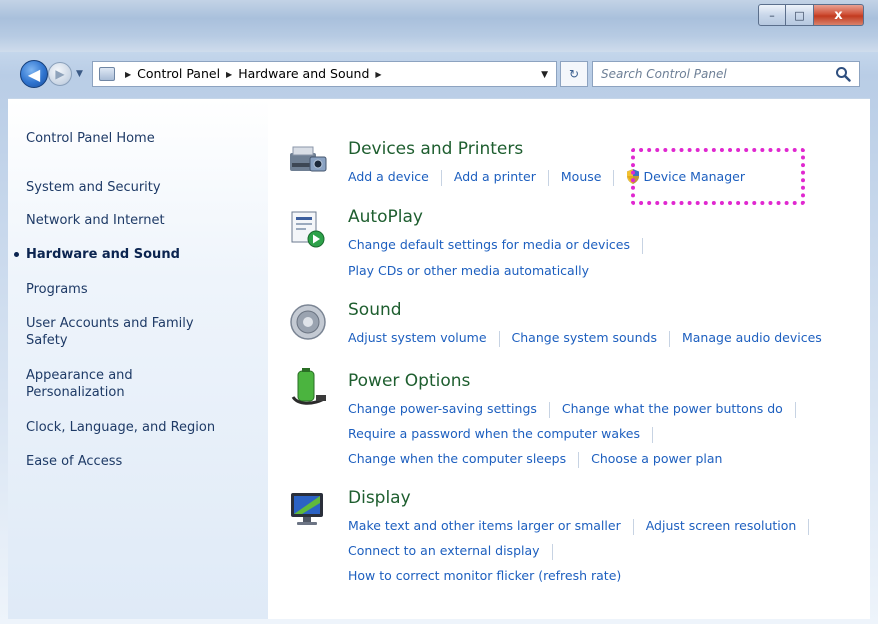 The width and height of the screenshot is (878, 624). What do you see at coordinates (772, 15) in the screenshot?
I see `minimize-button: –` at bounding box center [772, 15].